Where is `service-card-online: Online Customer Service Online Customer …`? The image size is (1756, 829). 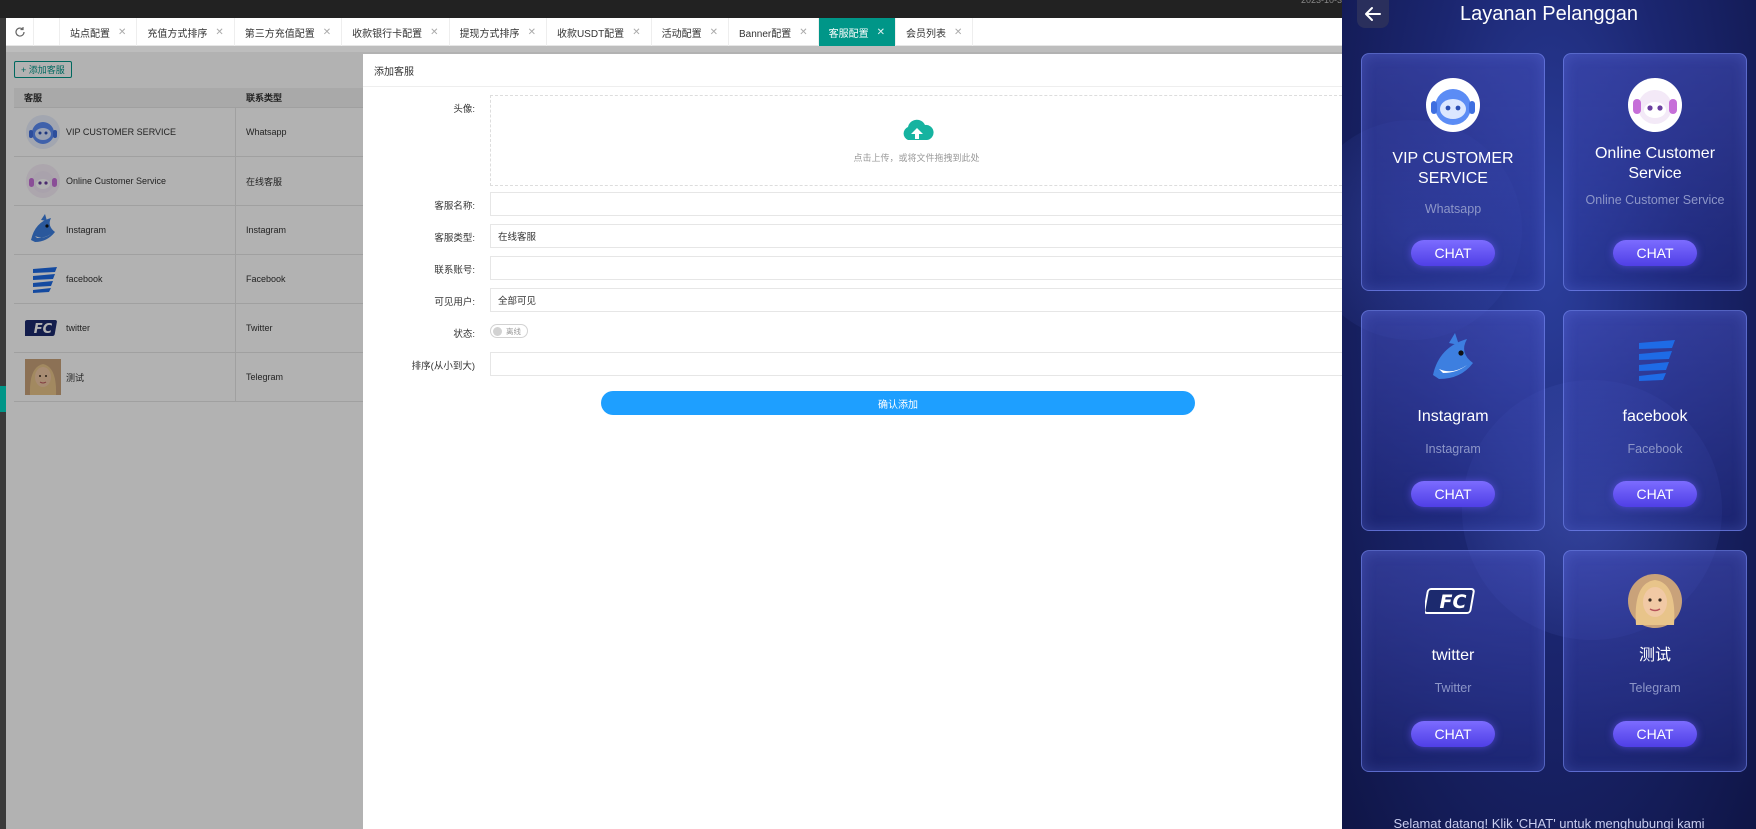
service-card-online: Online Customer Service Online Customer … is located at coordinates (1655, 172).